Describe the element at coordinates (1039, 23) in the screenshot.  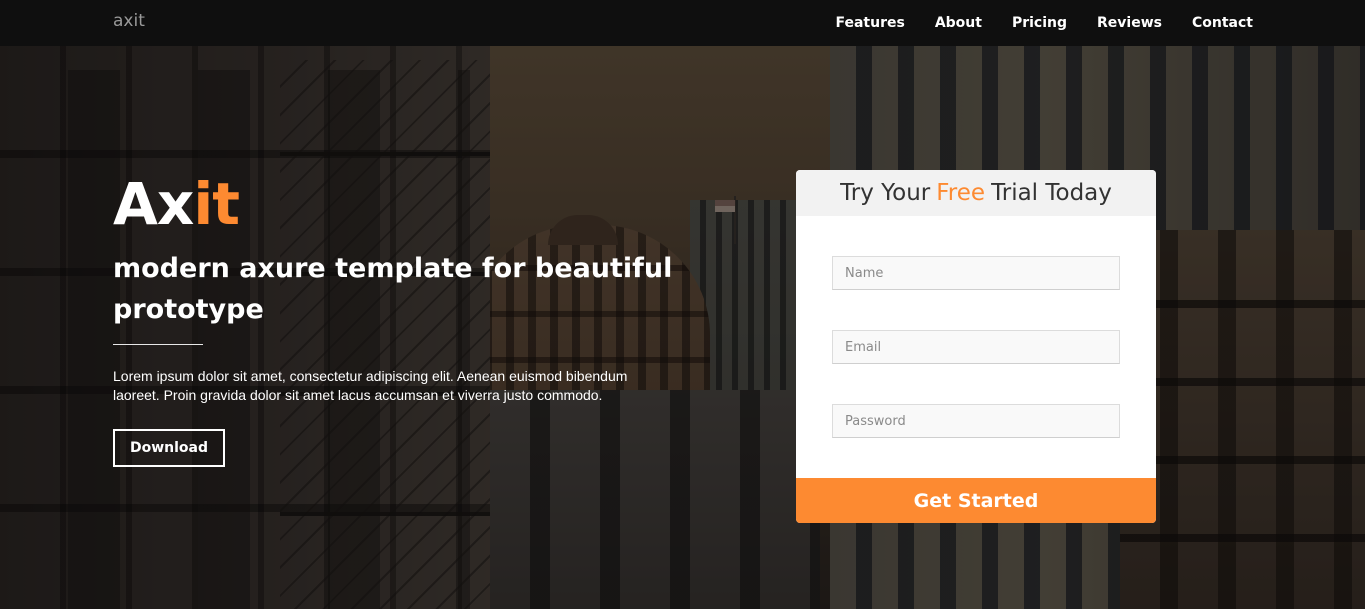
I see `nav-link-pricing: Pricing` at that location.